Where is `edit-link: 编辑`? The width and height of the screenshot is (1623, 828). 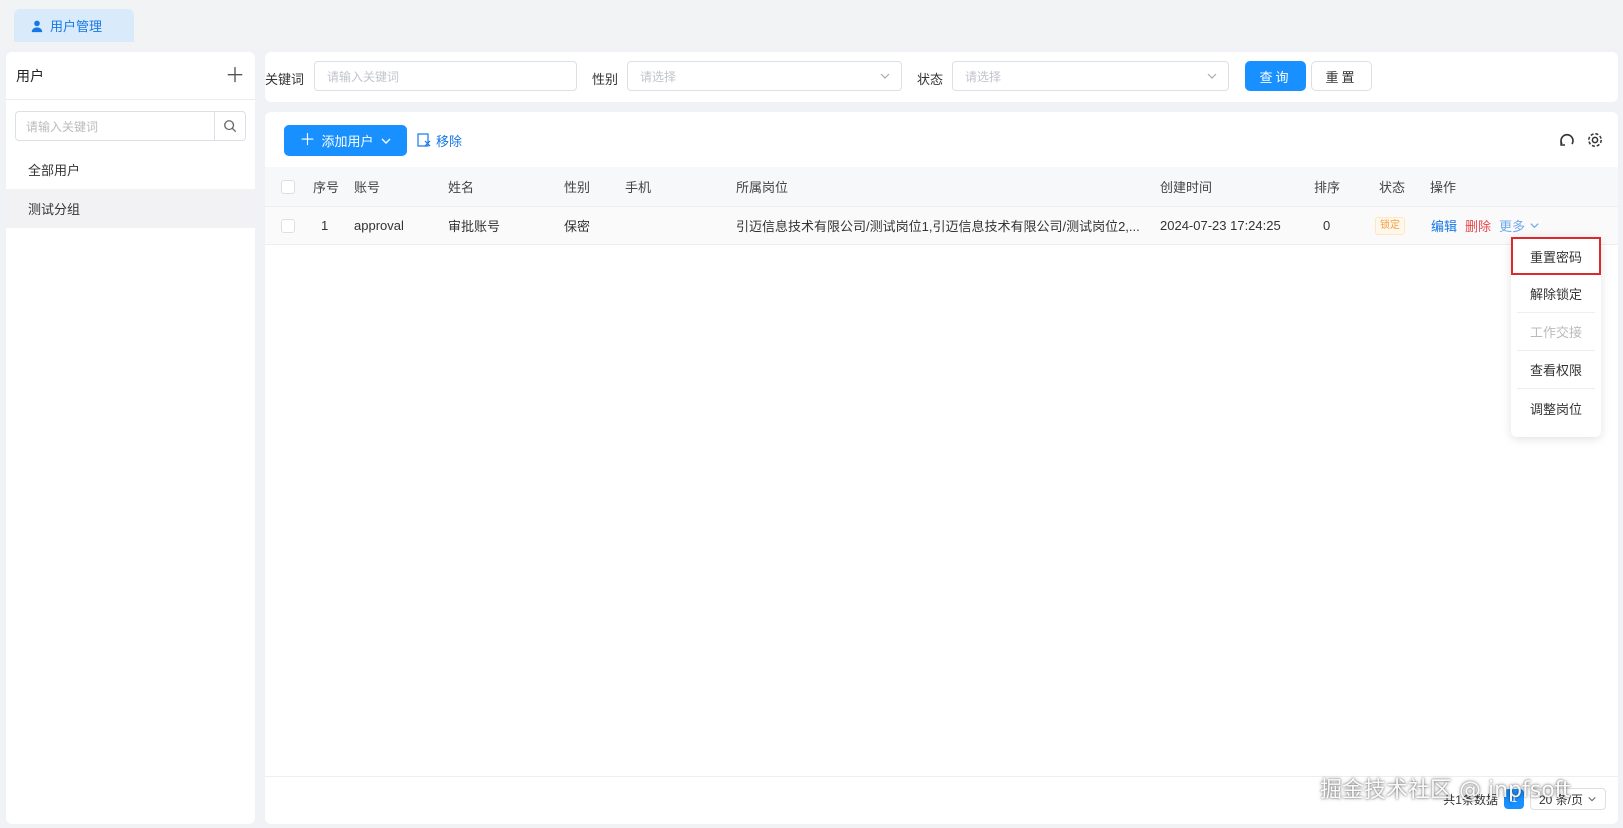 edit-link: 编辑 is located at coordinates (1444, 225).